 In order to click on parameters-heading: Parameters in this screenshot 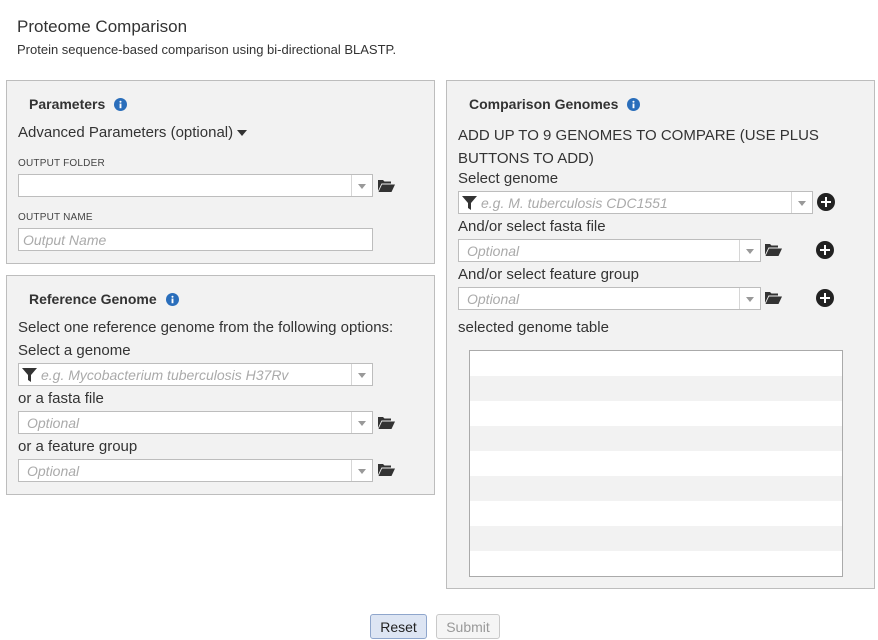, I will do `click(78, 104)`.